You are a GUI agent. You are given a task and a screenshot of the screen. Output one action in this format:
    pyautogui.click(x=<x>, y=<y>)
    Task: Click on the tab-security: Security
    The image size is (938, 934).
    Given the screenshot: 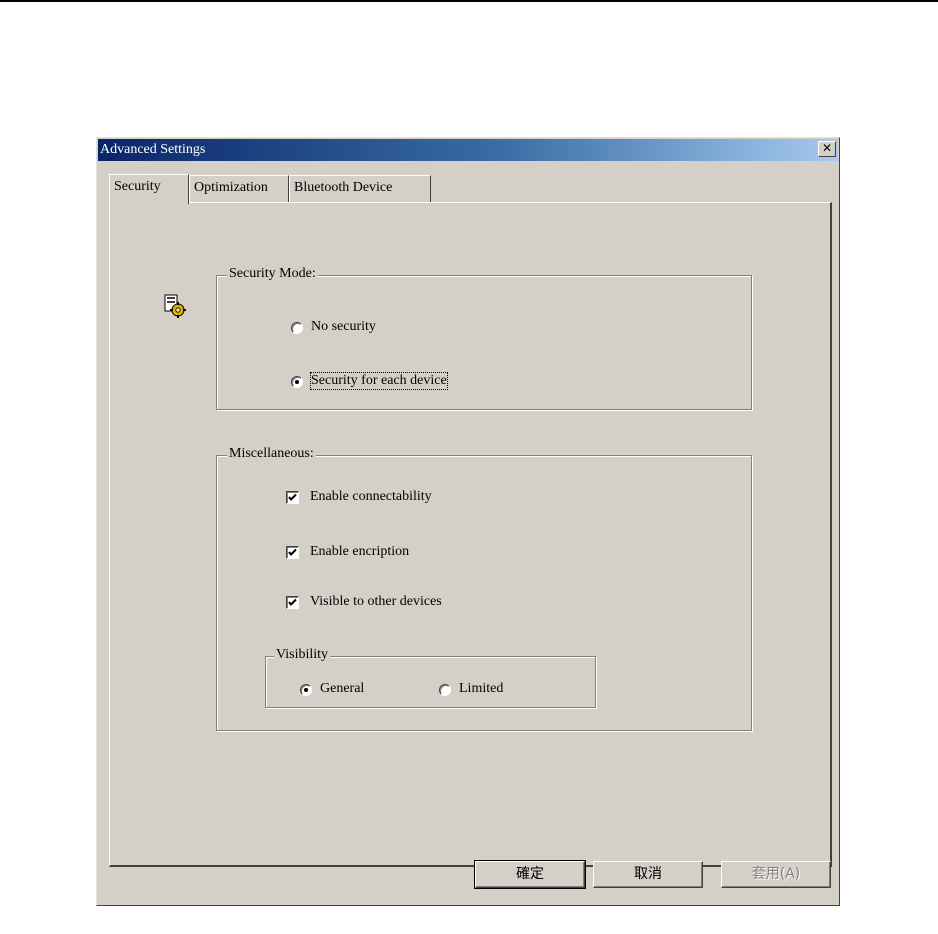 What is the action you would take?
    pyautogui.click(x=149, y=189)
    